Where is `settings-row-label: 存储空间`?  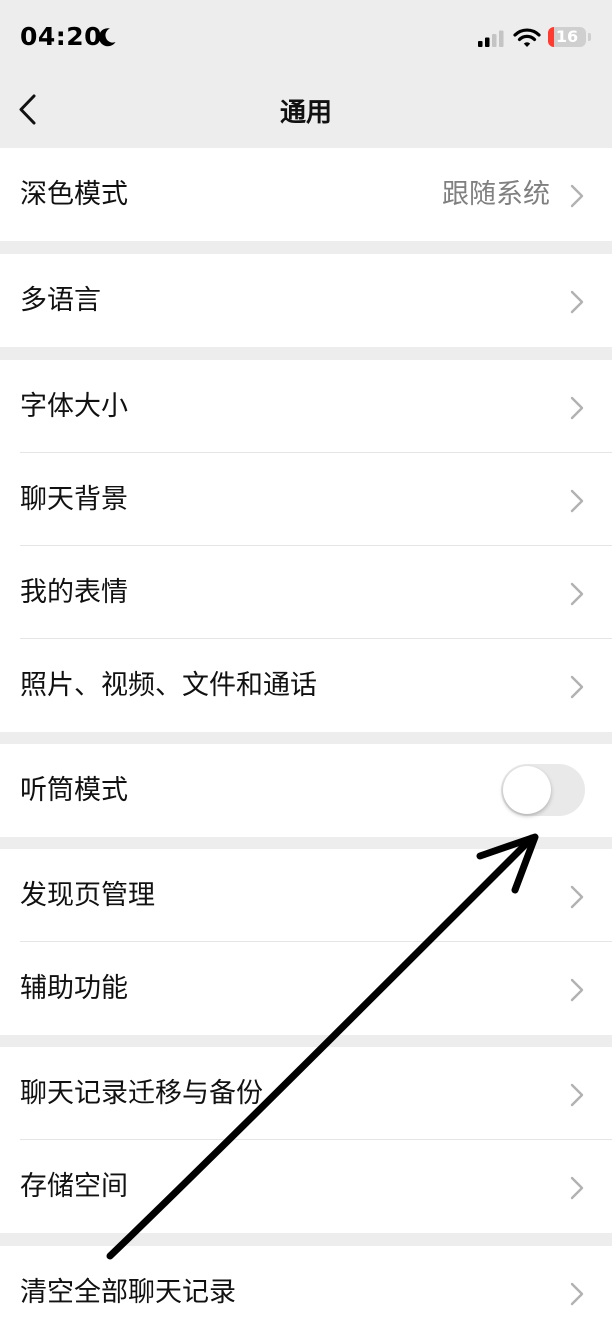
settings-row-label: 存储空间 is located at coordinates (74, 1186).